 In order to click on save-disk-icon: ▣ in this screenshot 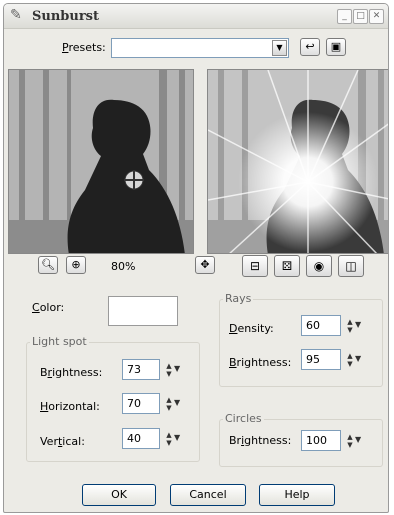, I will do `click(336, 46)`.